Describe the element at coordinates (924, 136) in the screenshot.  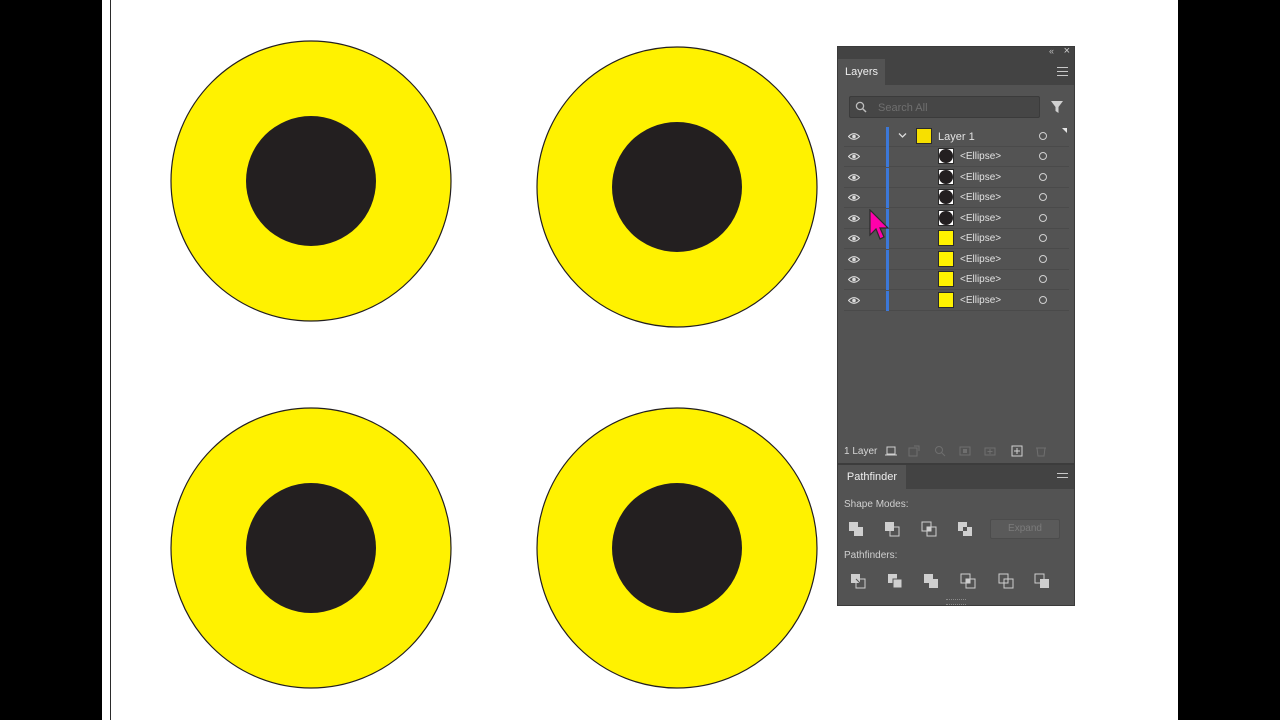
I see `layer-thumbnail` at that location.